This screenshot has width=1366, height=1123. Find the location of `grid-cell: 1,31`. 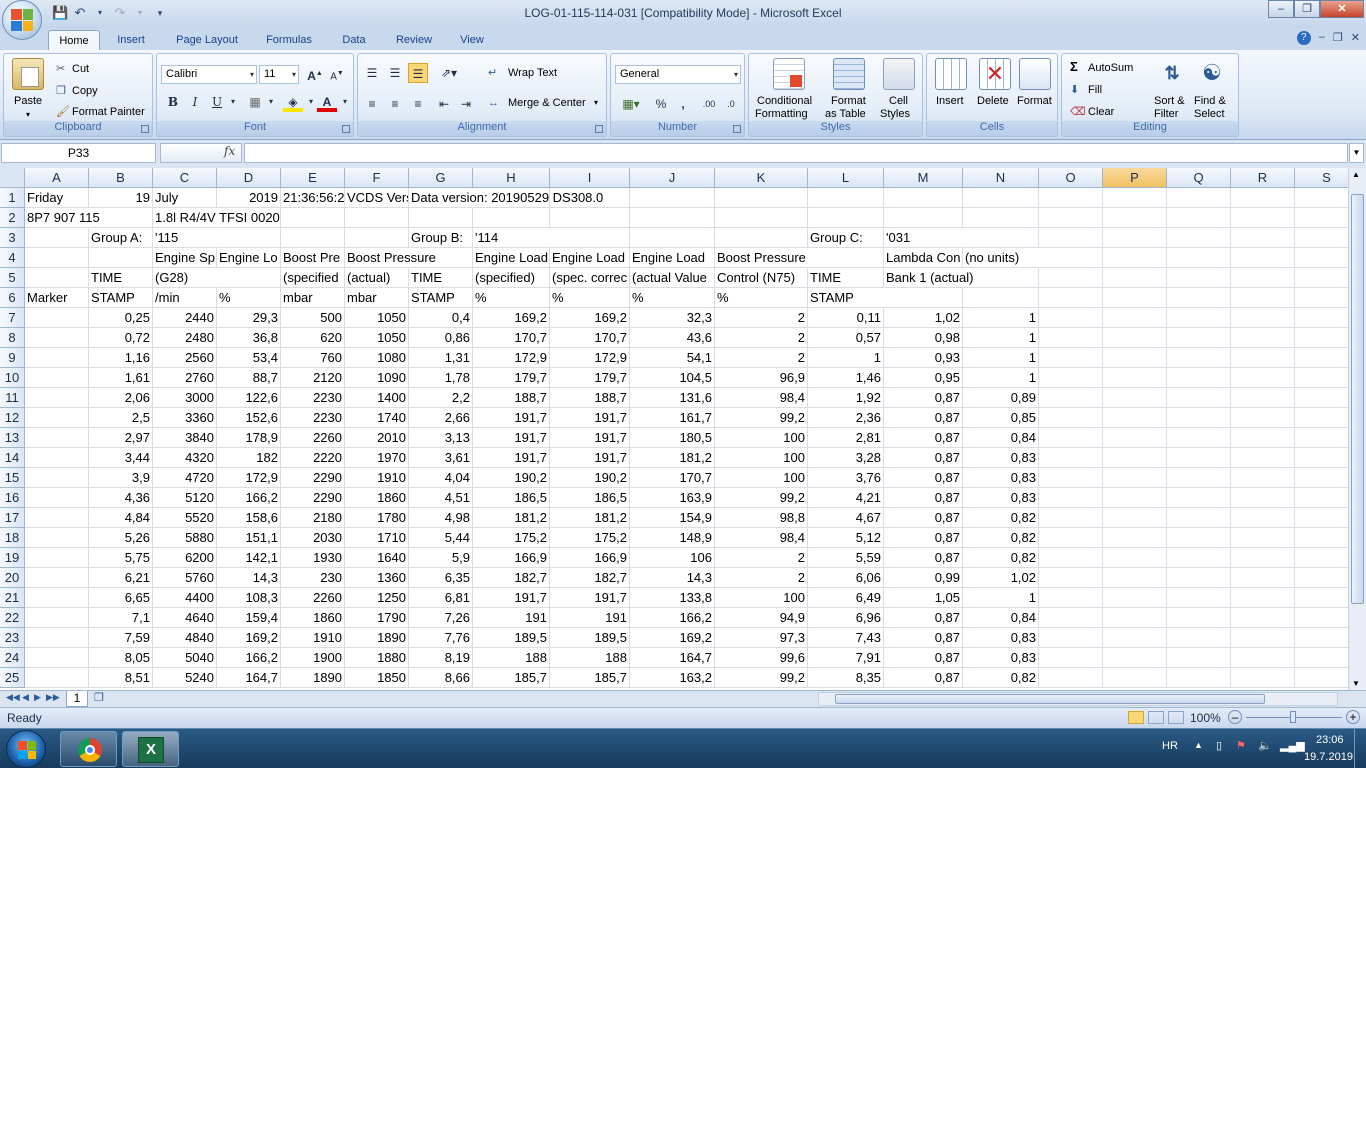

grid-cell: 1,31 is located at coordinates (441, 358).